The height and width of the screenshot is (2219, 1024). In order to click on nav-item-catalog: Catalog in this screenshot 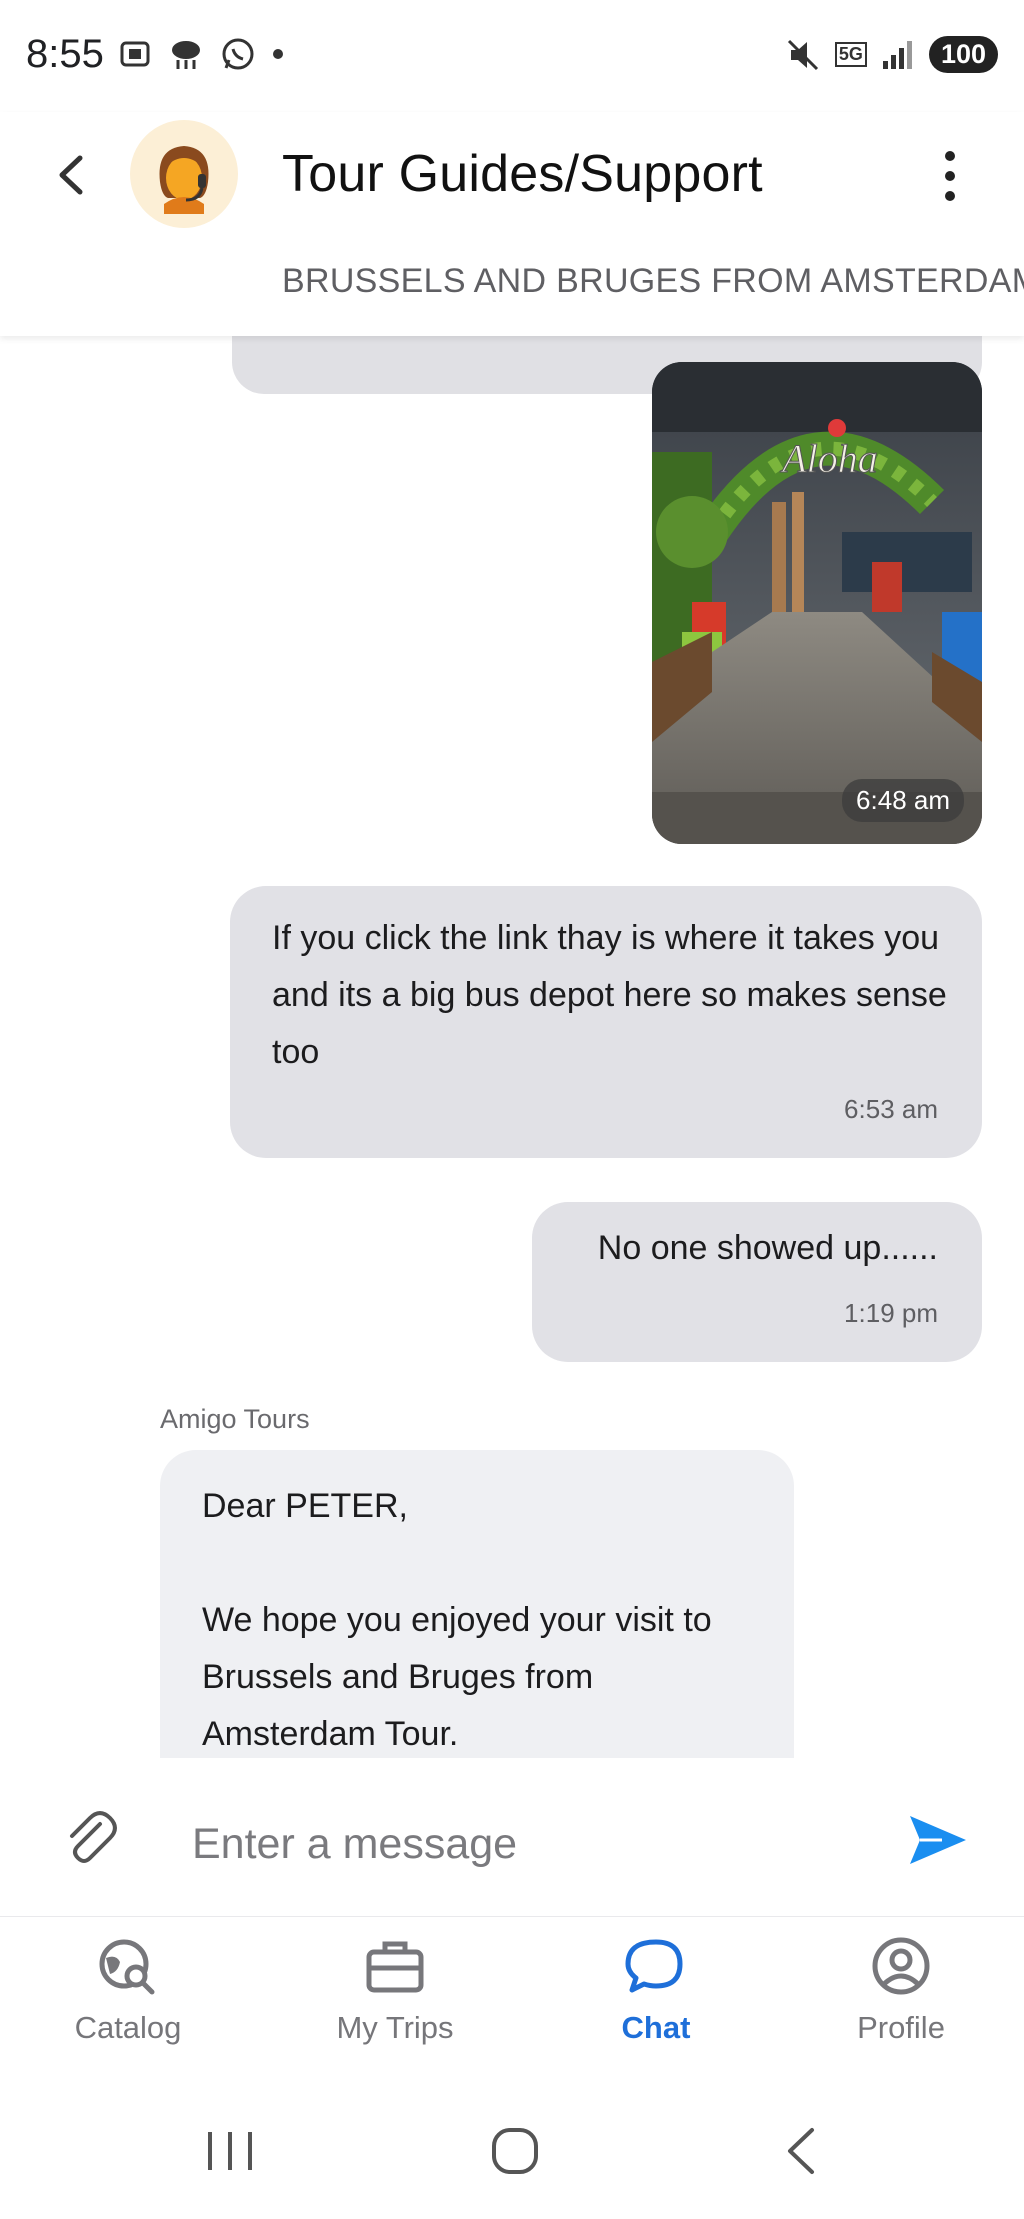, I will do `click(128, 1994)`.